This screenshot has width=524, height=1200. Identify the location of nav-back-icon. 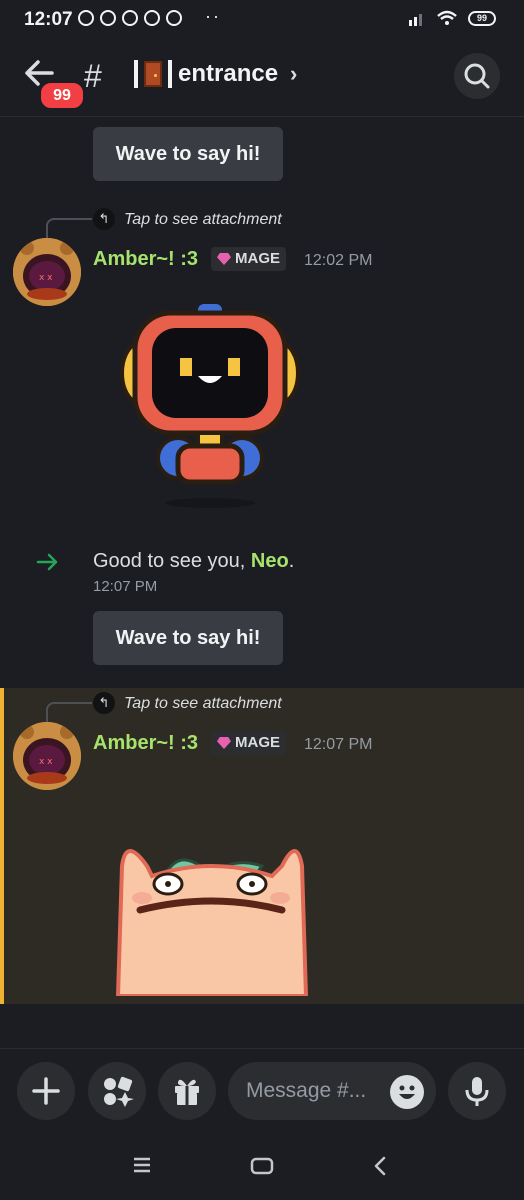
(380, 1166).